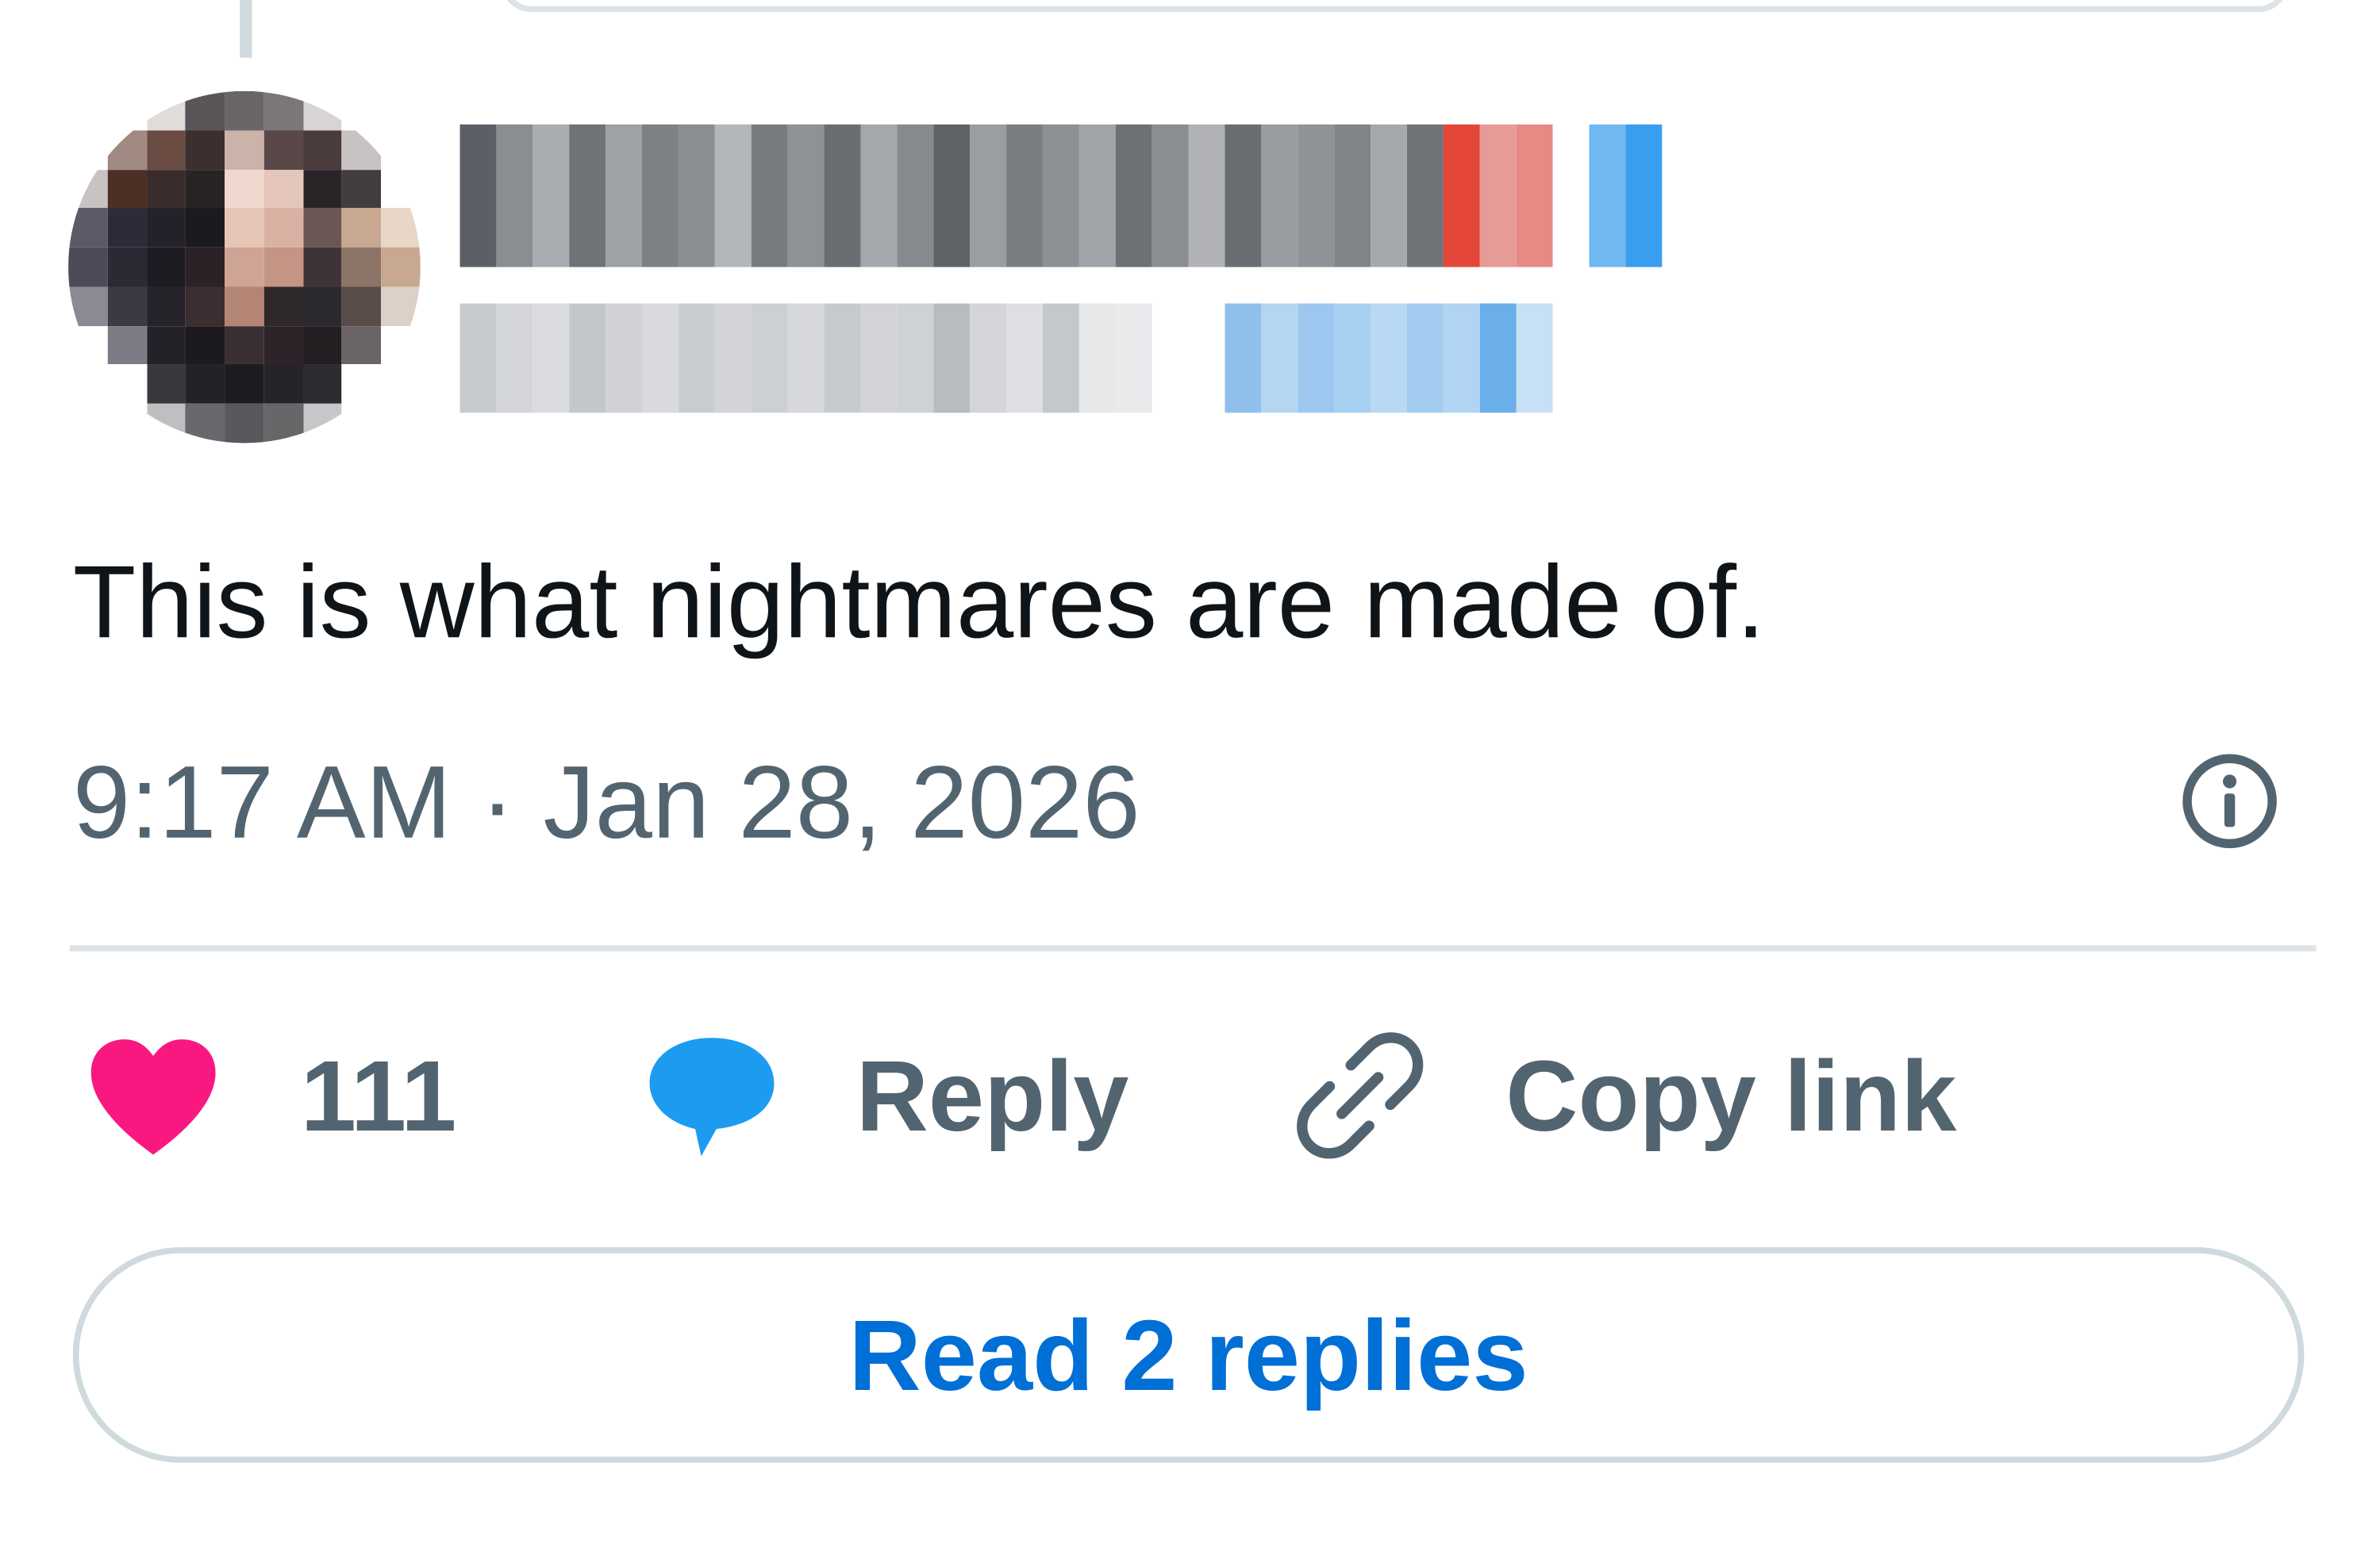  I want to click on like-count: 111, so click(378, 1095).